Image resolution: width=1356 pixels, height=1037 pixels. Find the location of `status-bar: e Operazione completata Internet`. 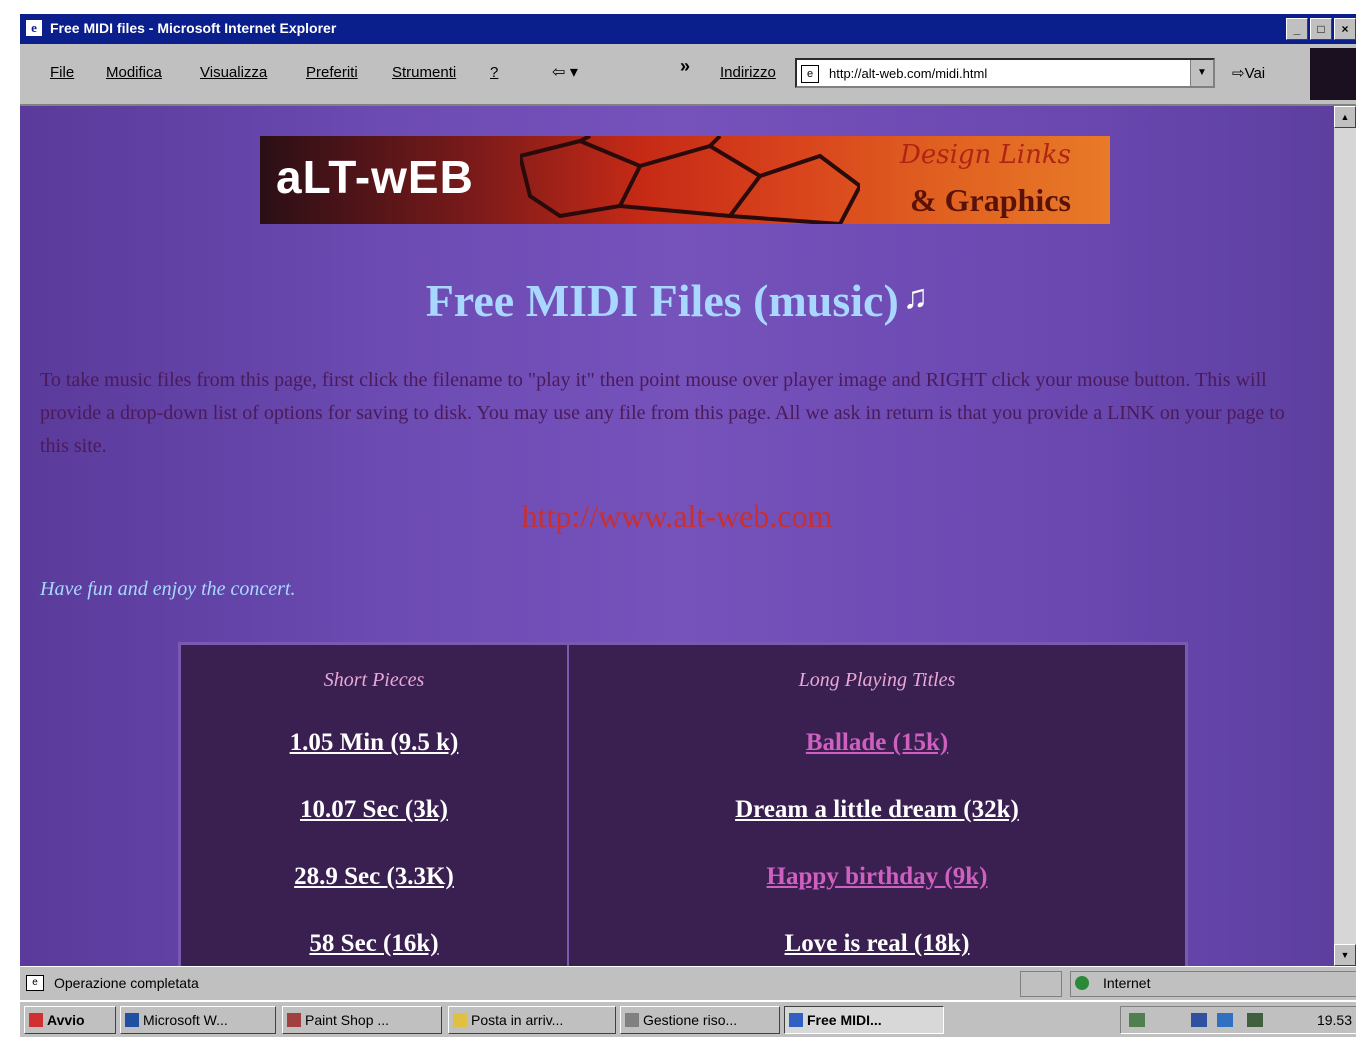

status-bar: e Operazione completata Internet is located at coordinates (688, 982).